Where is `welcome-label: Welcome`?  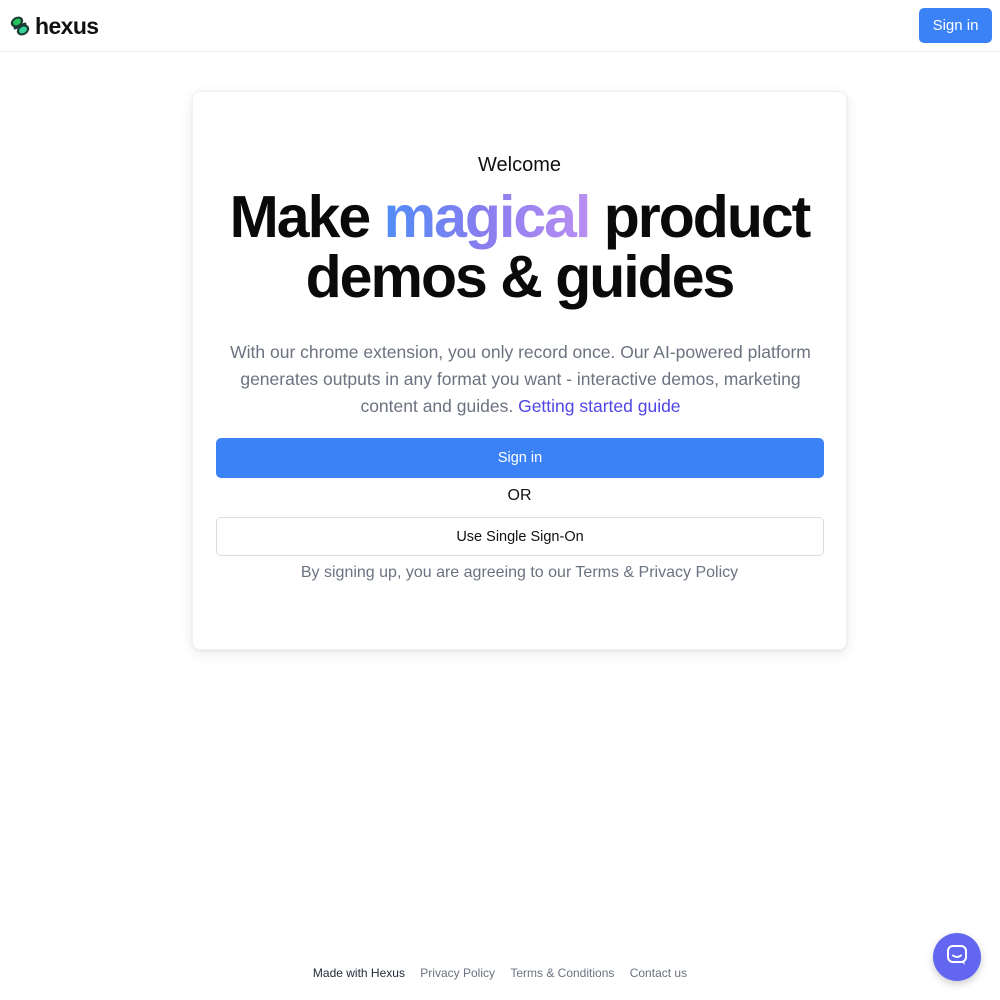 welcome-label: Welcome is located at coordinates (519, 165).